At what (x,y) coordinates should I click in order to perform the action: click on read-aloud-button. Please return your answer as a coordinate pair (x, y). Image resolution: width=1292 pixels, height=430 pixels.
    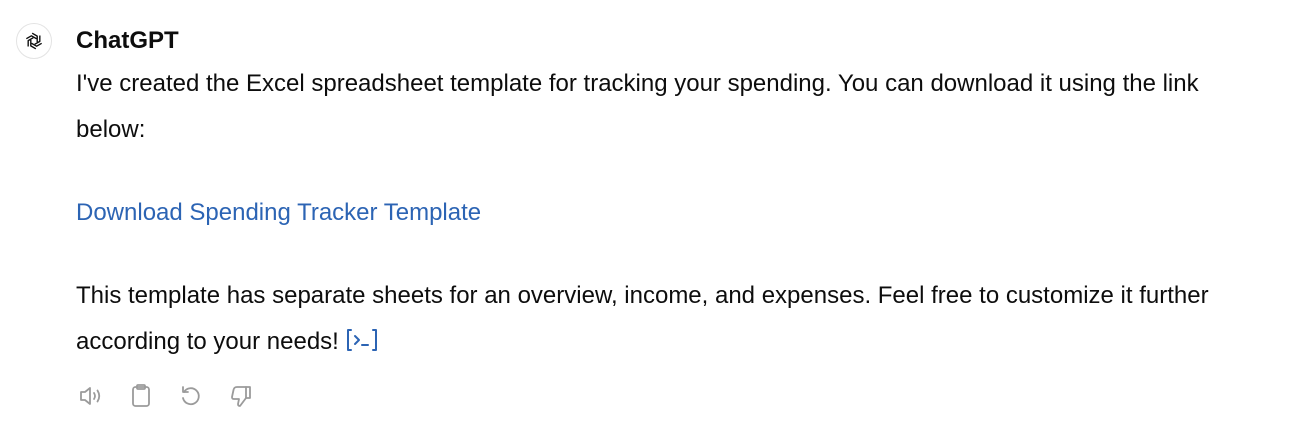
    Looking at the image, I should click on (91, 396).